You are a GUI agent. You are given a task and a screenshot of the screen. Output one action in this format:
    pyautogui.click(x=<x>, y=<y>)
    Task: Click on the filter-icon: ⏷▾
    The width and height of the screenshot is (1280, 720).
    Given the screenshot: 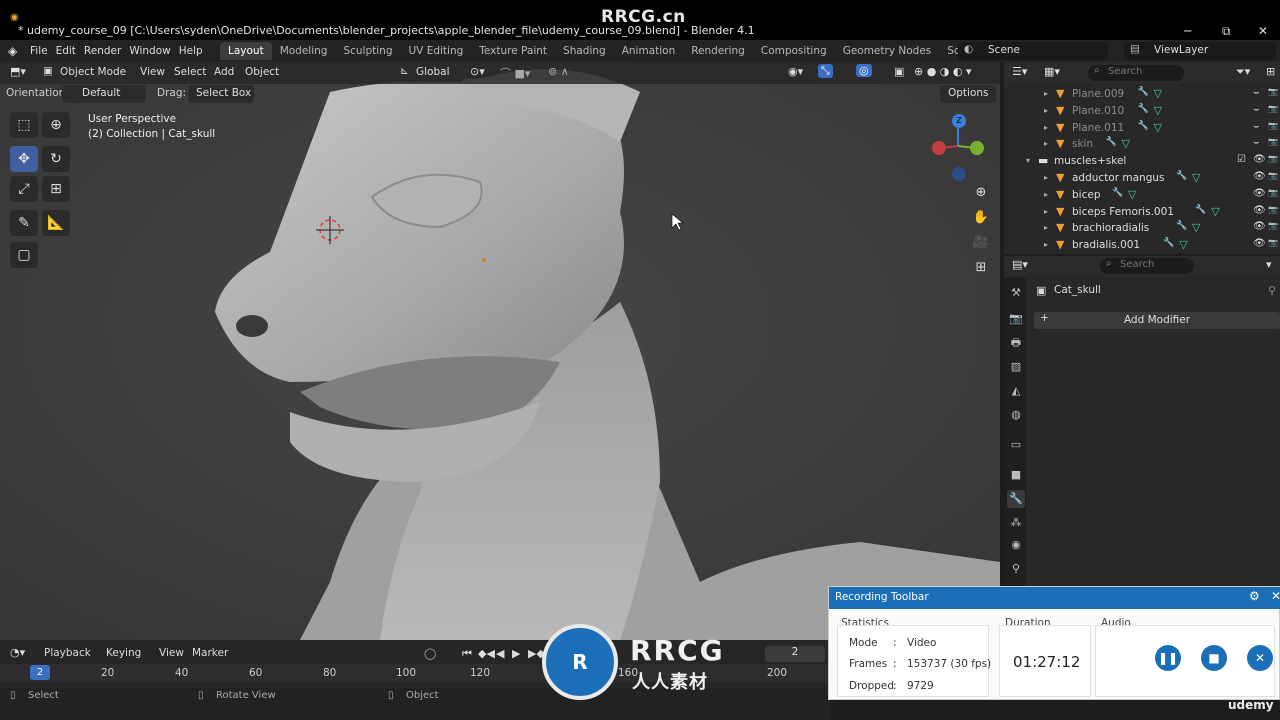 What is the action you would take?
    pyautogui.click(x=1243, y=72)
    